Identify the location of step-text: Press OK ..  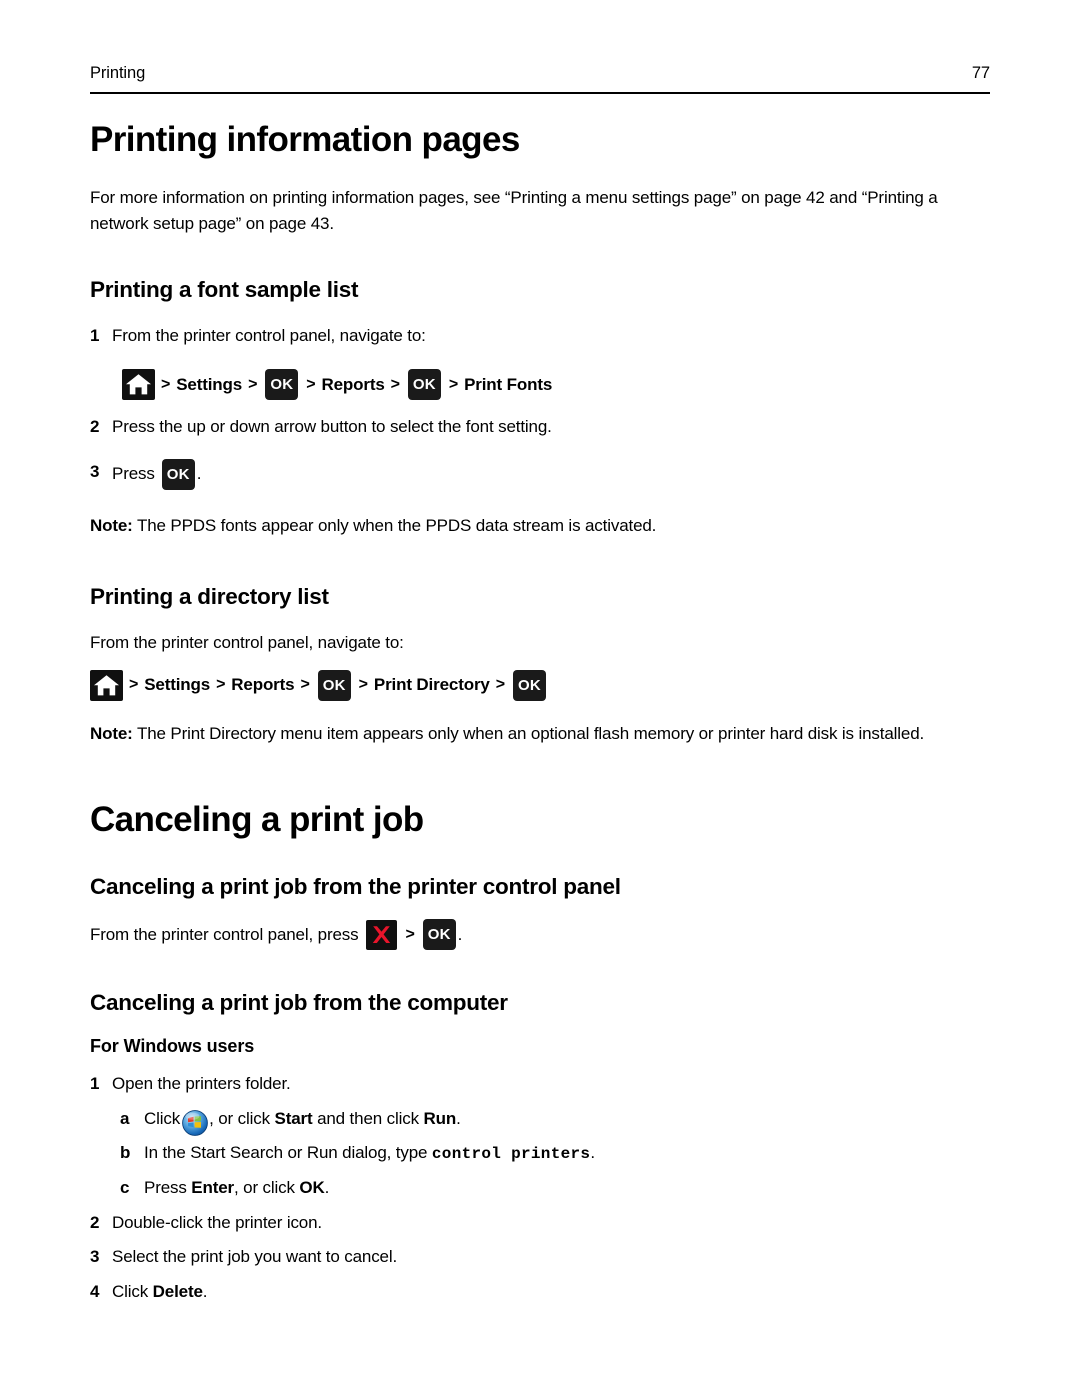
(552, 474).